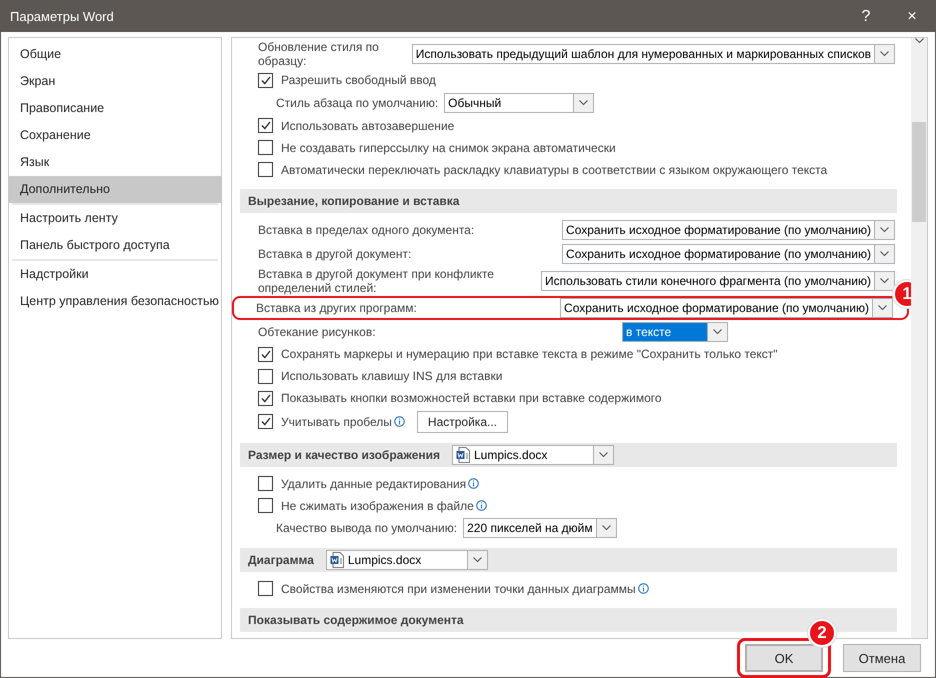  Describe the element at coordinates (784, 658) in the screenshot. I see `dialog-button: OK` at that location.